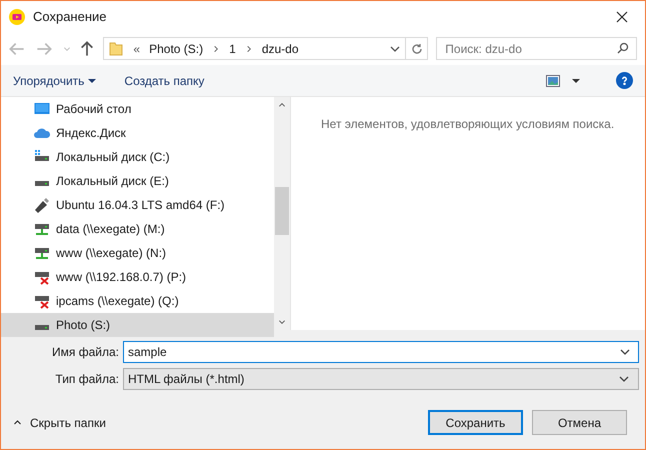 This screenshot has width=646, height=450. I want to click on view-button, so click(563, 80).